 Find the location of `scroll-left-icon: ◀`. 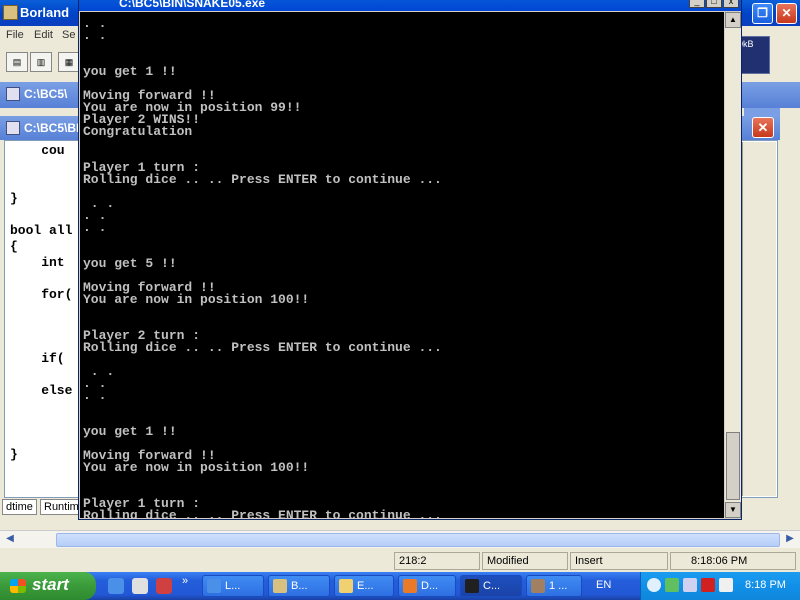

scroll-left-icon: ◀ is located at coordinates (10, 540).